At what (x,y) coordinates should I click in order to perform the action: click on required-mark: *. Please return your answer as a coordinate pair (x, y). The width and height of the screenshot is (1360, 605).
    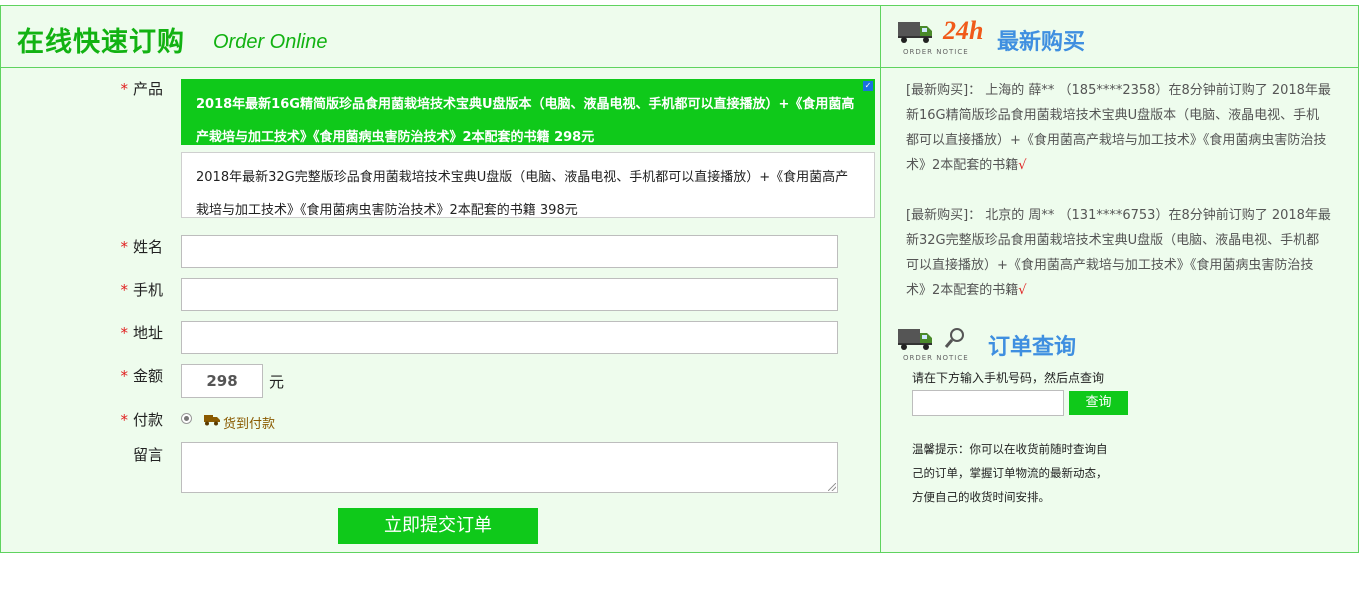
    Looking at the image, I should click on (124, 89).